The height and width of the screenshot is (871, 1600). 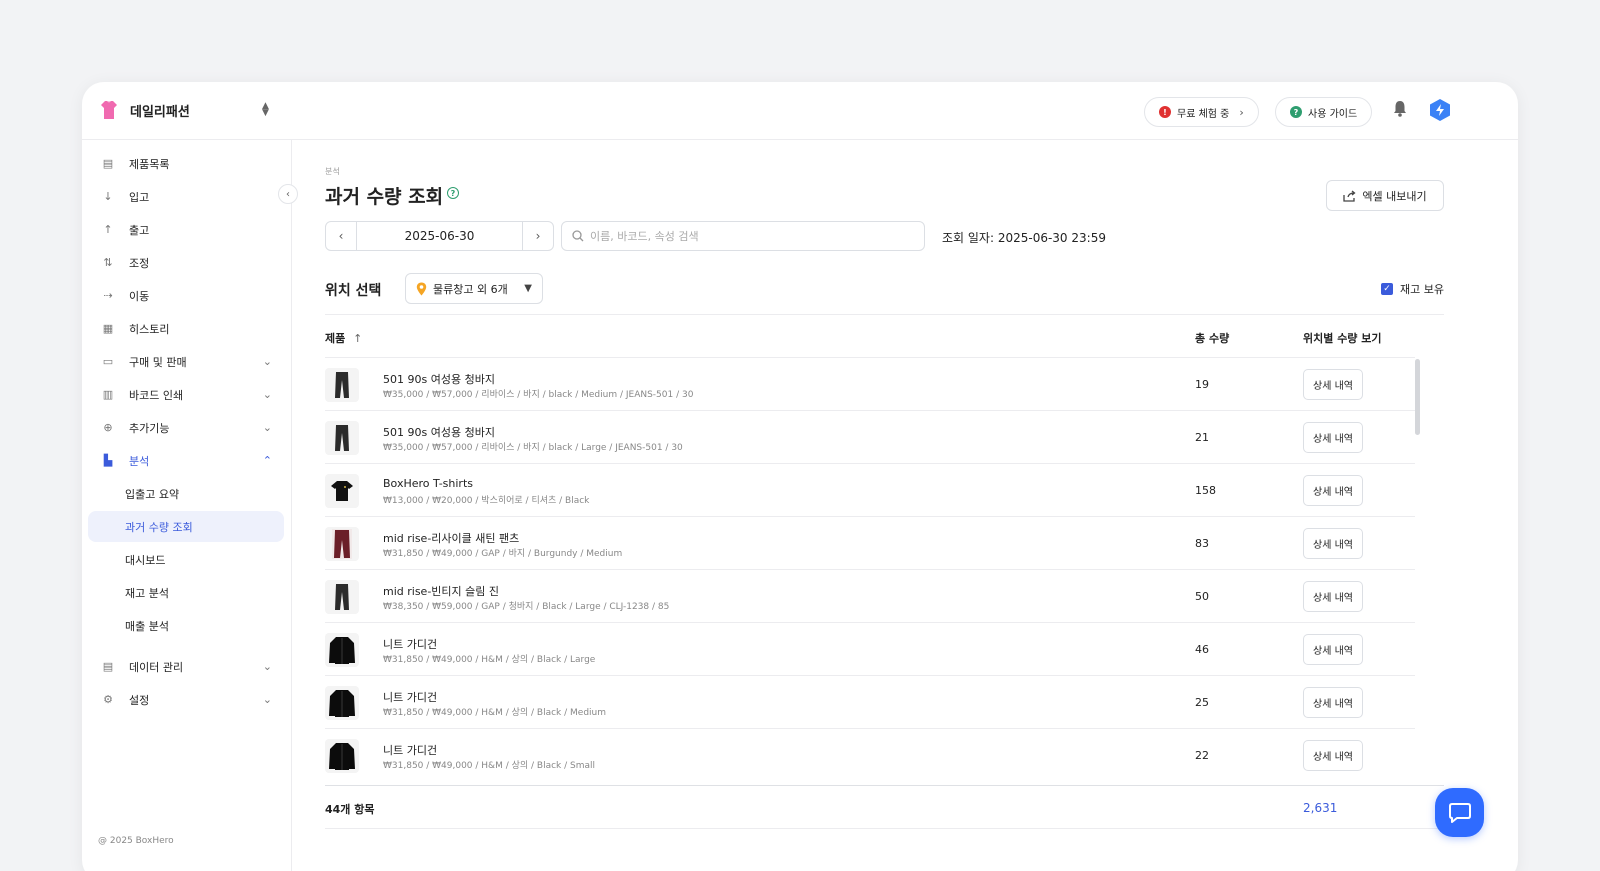 I want to click on sidebar-item-label: 조정, so click(x=139, y=263).